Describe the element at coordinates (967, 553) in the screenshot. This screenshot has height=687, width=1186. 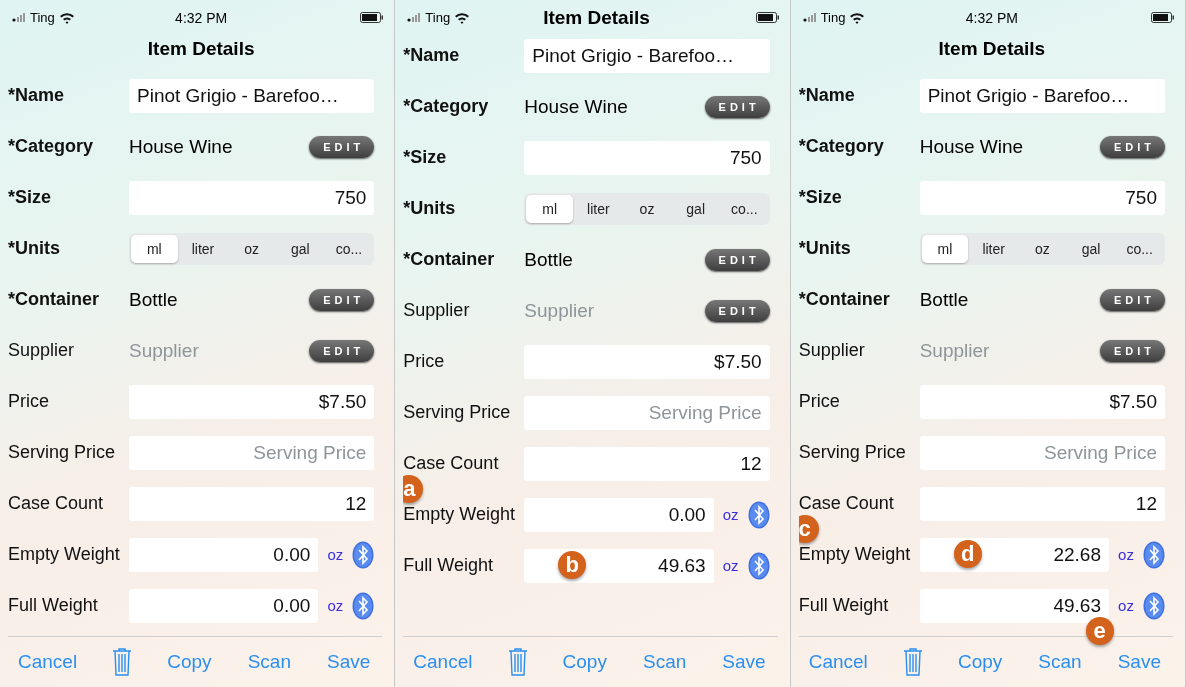
I see `annotation-badge: d` at that location.